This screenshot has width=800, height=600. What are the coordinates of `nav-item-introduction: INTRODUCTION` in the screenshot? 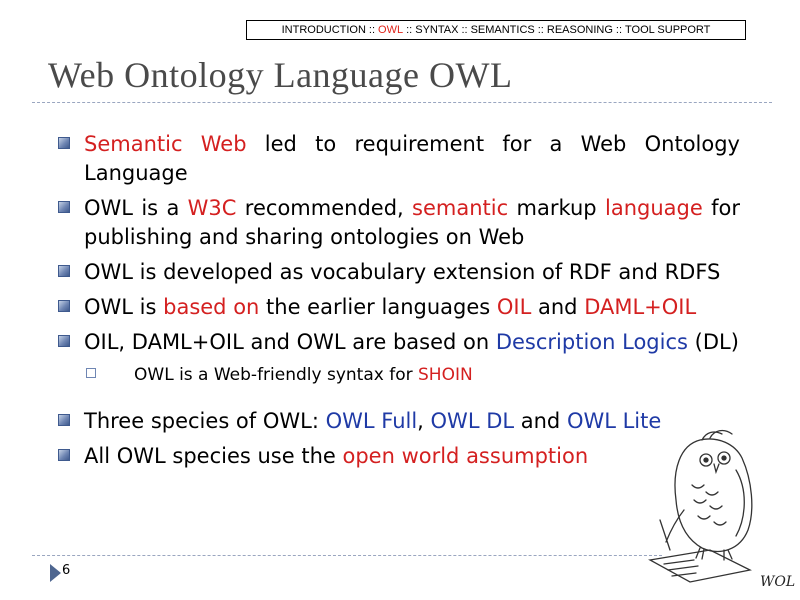 It's located at (324, 30).